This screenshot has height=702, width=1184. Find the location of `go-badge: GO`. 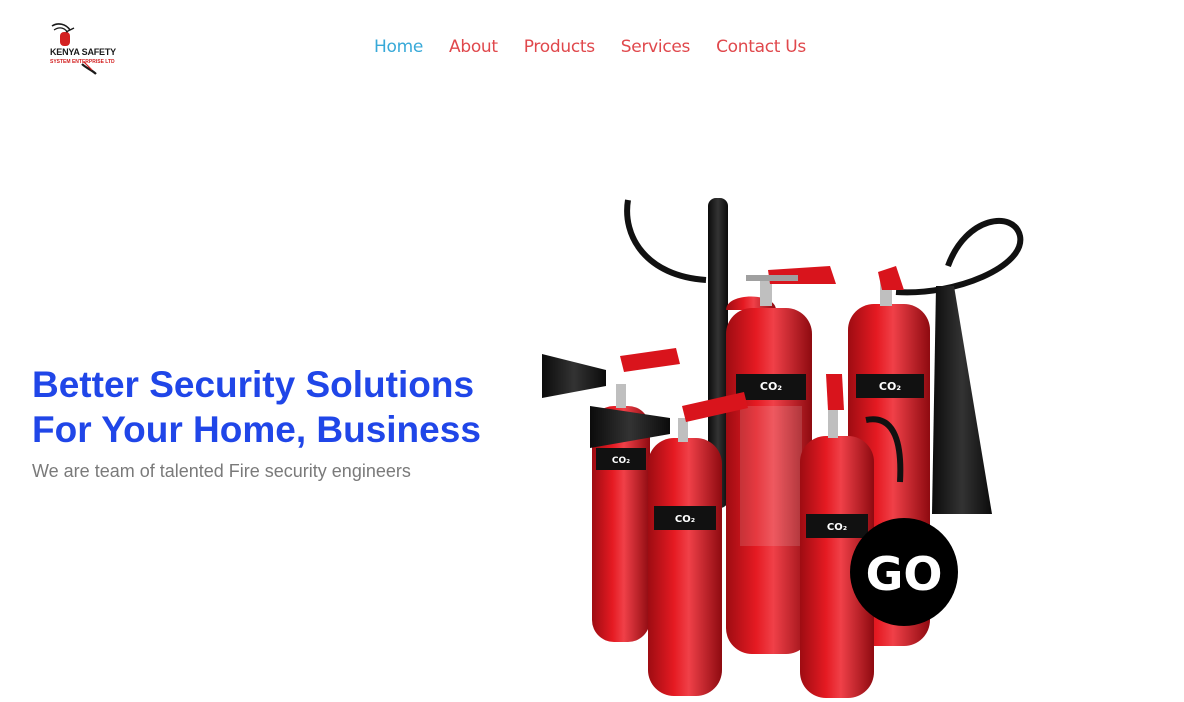

go-badge: GO is located at coordinates (904, 572).